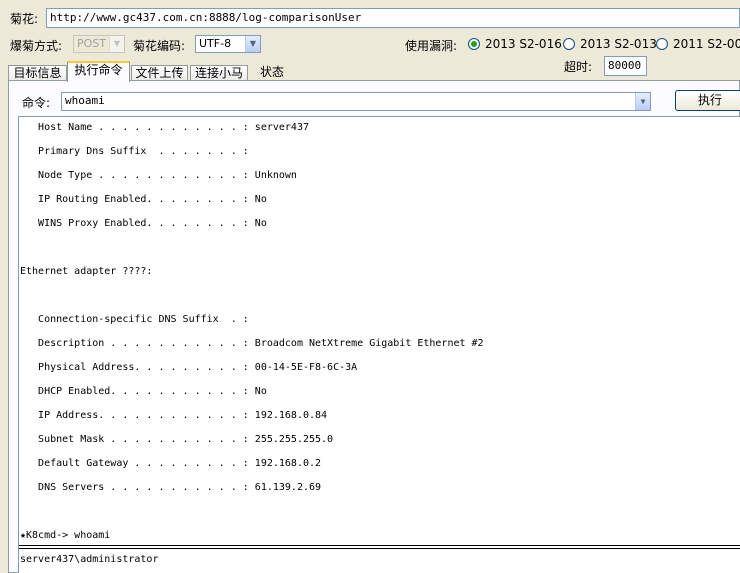 The height and width of the screenshot is (573, 740). What do you see at coordinates (523, 44) in the screenshot?
I see `vuln-option-label: 2013 S2-016` at bounding box center [523, 44].